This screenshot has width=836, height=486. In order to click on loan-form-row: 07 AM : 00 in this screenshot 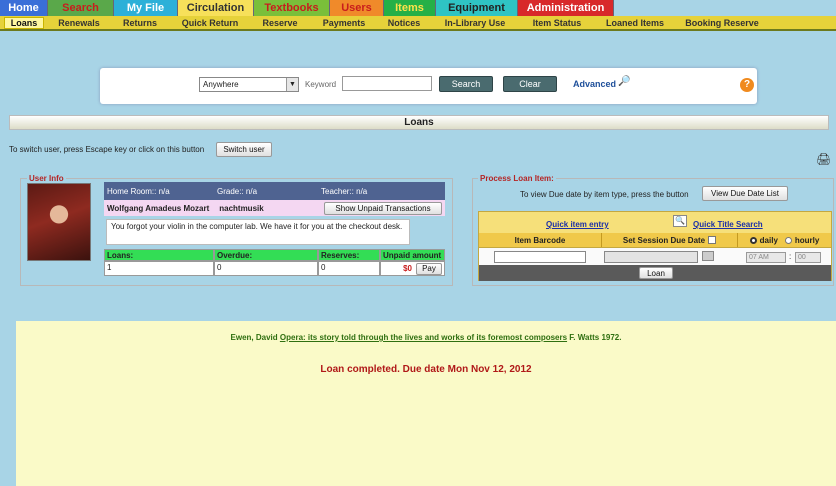, I will do `click(655, 256)`.